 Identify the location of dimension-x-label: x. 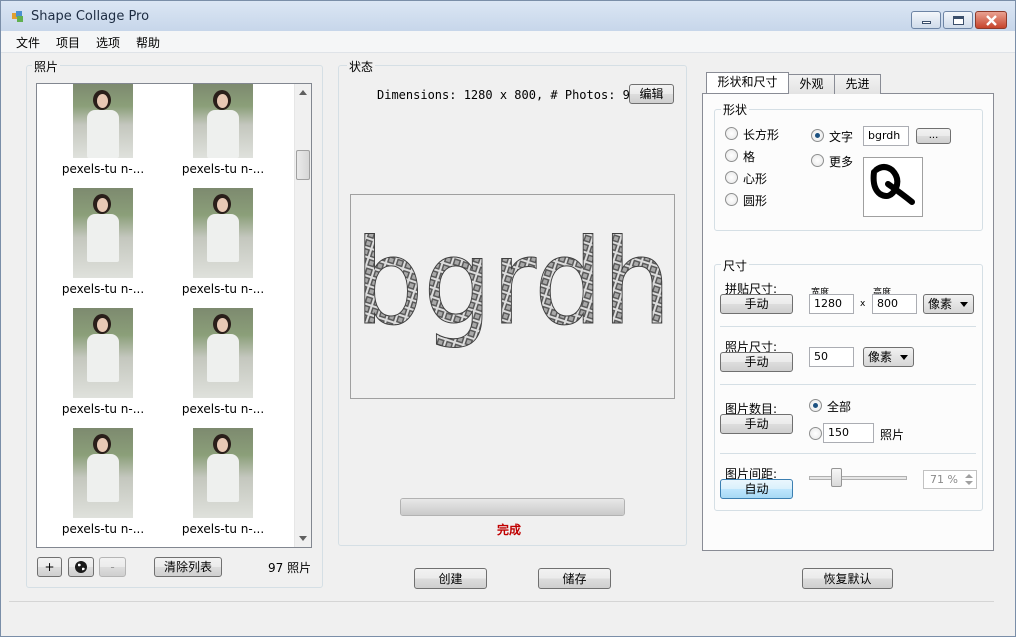
(863, 304).